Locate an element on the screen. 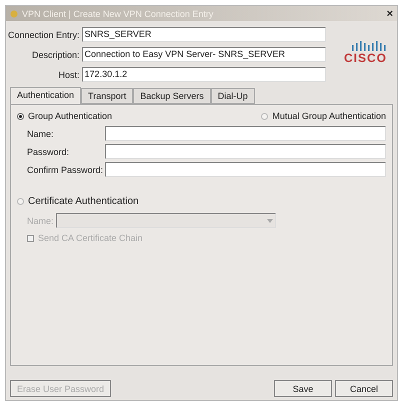  checkbox-label: Send CA Certificate Chain is located at coordinates (90, 238).